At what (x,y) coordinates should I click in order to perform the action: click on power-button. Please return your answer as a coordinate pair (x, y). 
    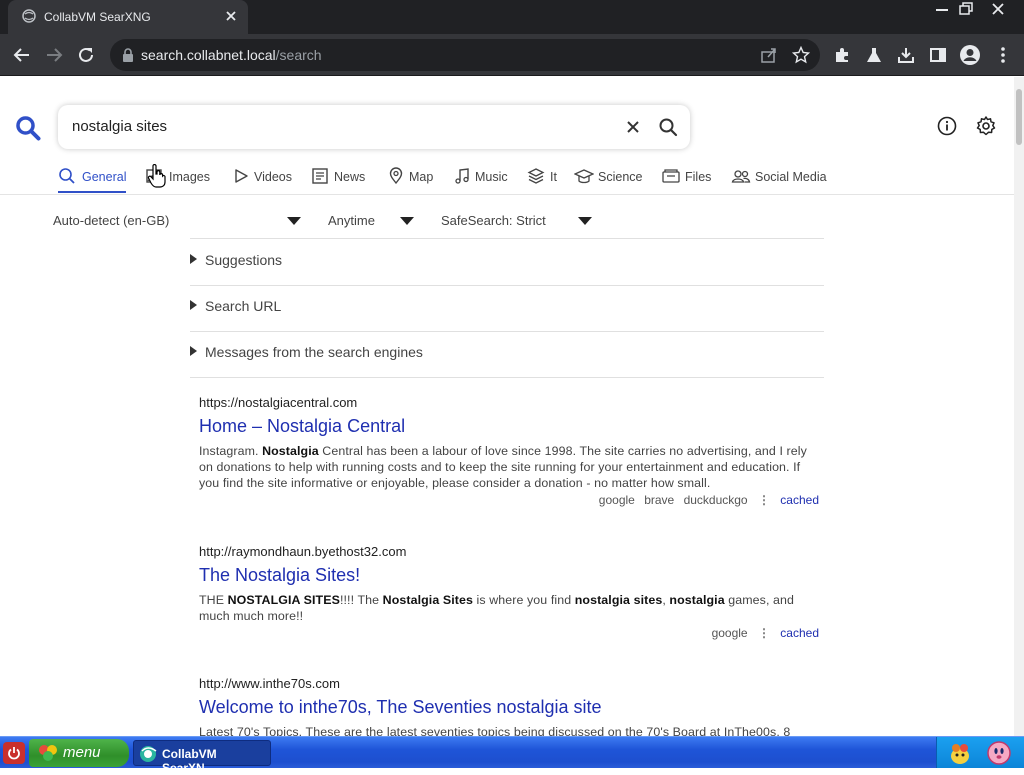
    Looking at the image, I should click on (14, 753).